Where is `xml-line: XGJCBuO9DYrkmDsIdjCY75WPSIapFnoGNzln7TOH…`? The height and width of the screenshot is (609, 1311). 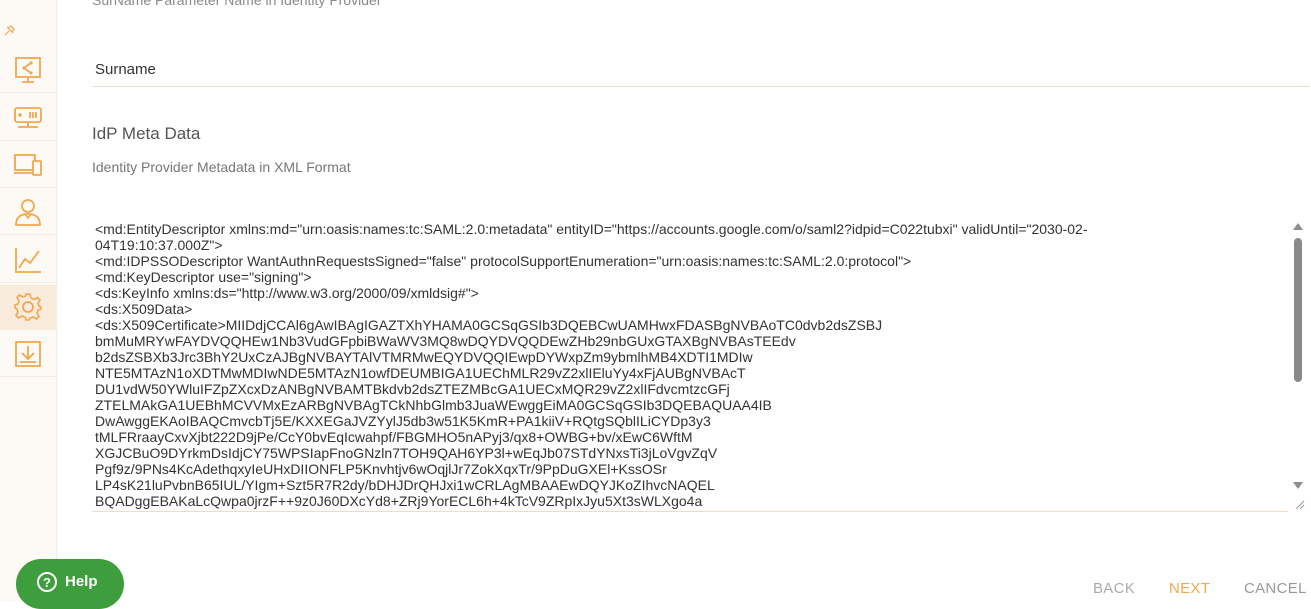
xml-line: XGJCBuO9DYrkmDsIdjCY75WPSIapFnoGNzln7TOH… is located at coordinates (406, 453).